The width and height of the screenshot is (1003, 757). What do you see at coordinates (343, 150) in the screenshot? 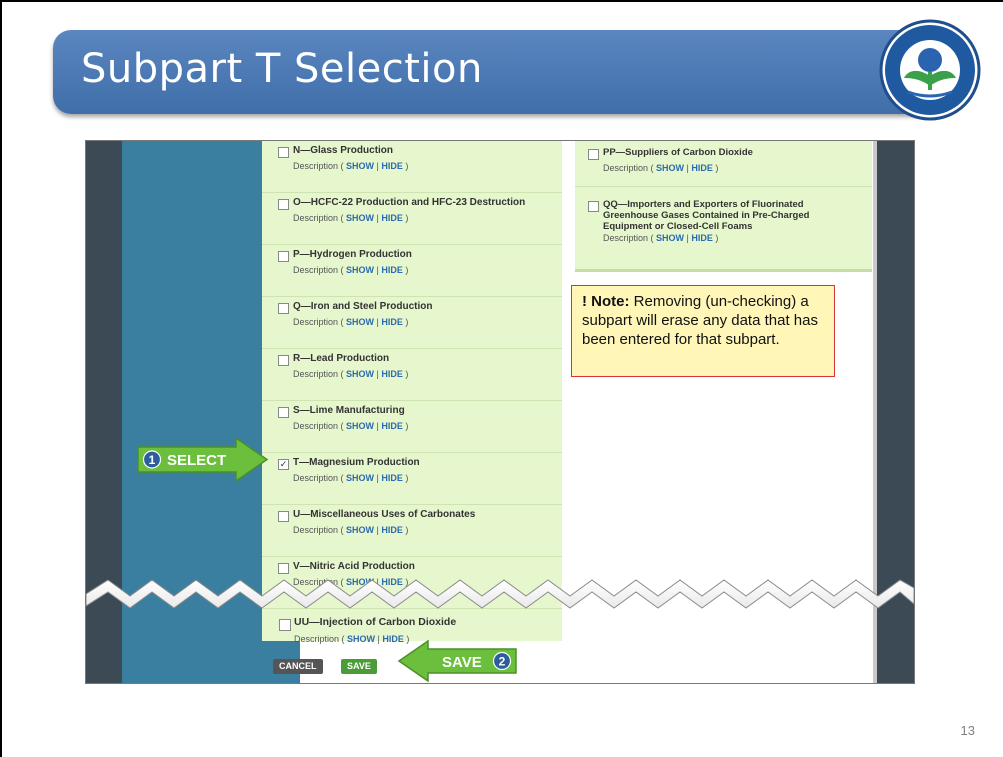
I see `subpart-label: N—Glass Production` at bounding box center [343, 150].